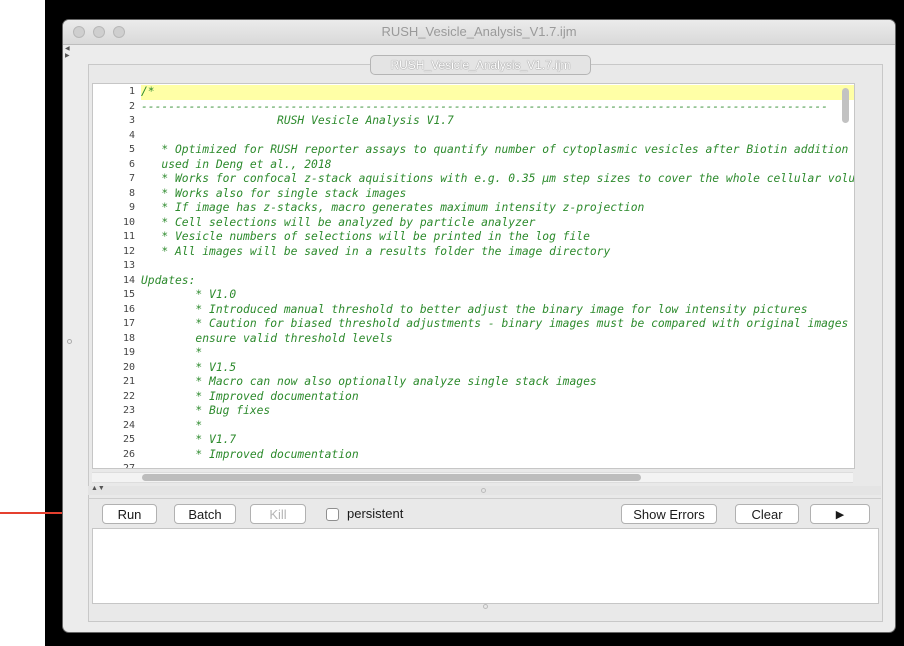  Describe the element at coordinates (128, 309) in the screenshot. I see `line-number: 16` at that location.